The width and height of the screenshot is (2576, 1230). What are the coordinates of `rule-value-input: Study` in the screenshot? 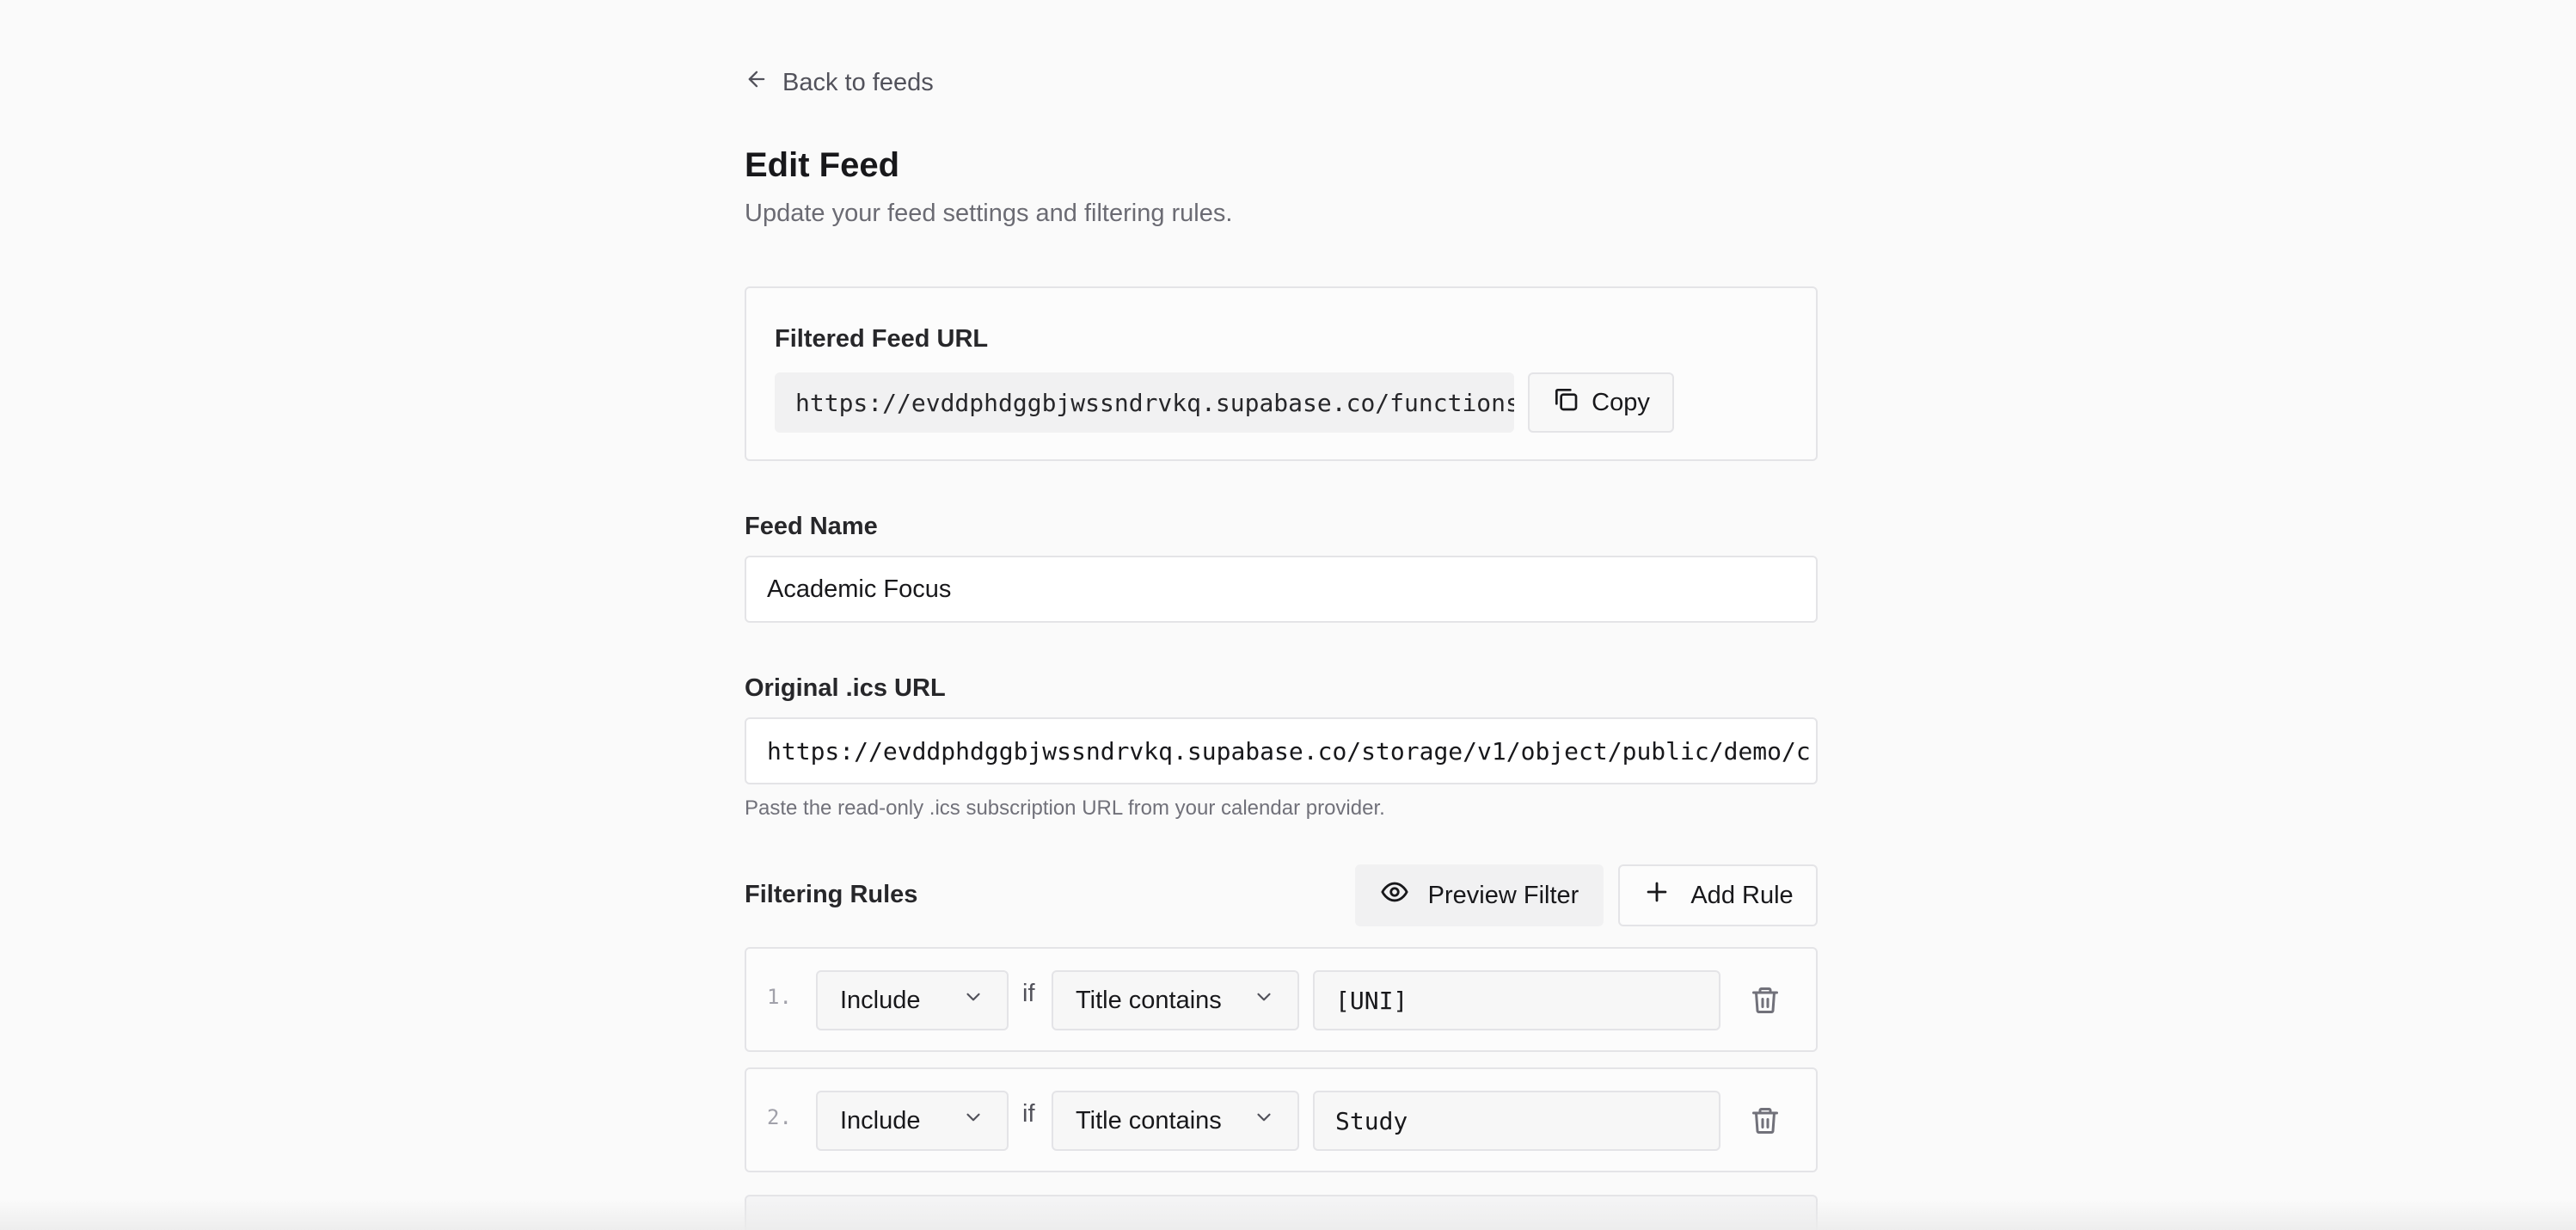 It's located at (1516, 1121).